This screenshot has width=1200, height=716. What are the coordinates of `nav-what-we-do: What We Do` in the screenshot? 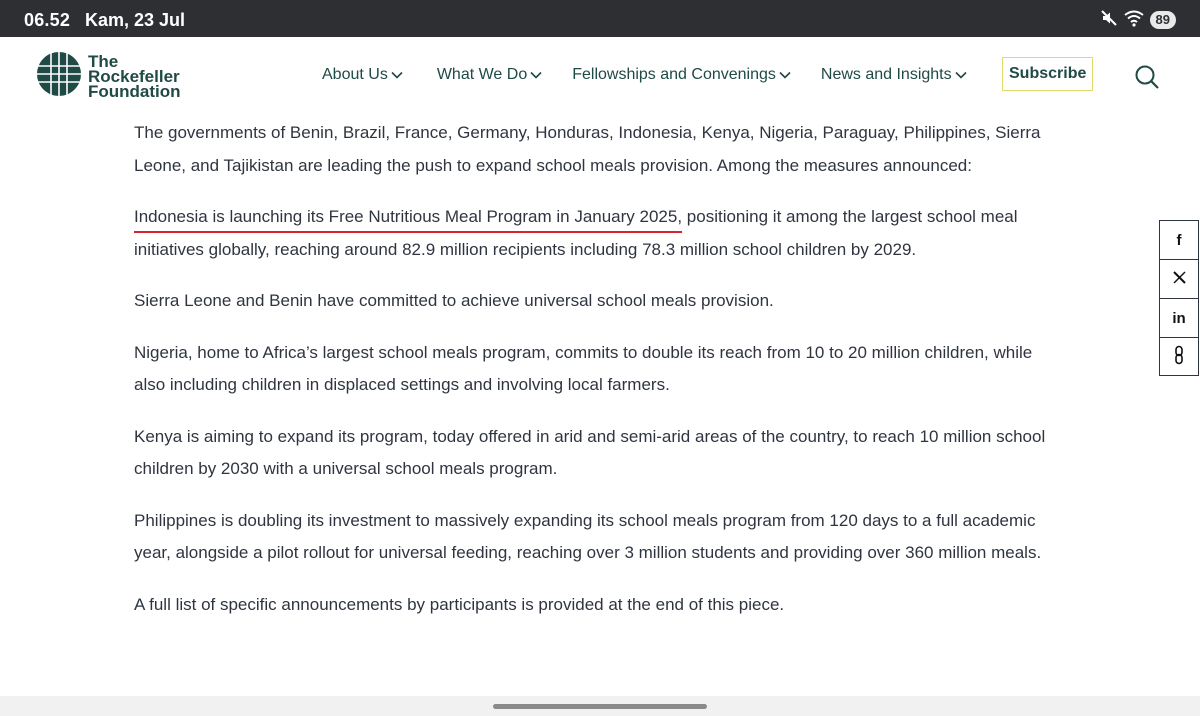 It's located at (489, 75).